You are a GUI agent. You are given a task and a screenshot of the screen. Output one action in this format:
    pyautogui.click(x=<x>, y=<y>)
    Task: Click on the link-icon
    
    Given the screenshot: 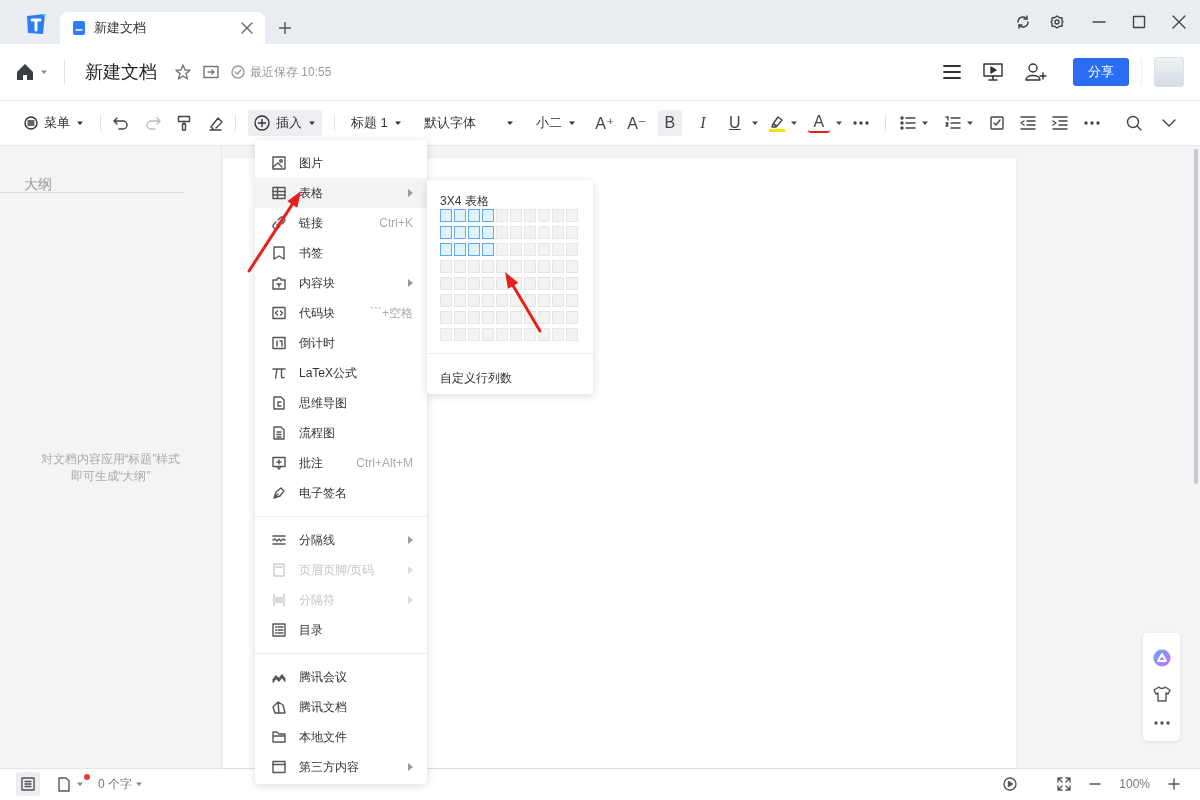 What is the action you would take?
    pyautogui.click(x=279, y=223)
    